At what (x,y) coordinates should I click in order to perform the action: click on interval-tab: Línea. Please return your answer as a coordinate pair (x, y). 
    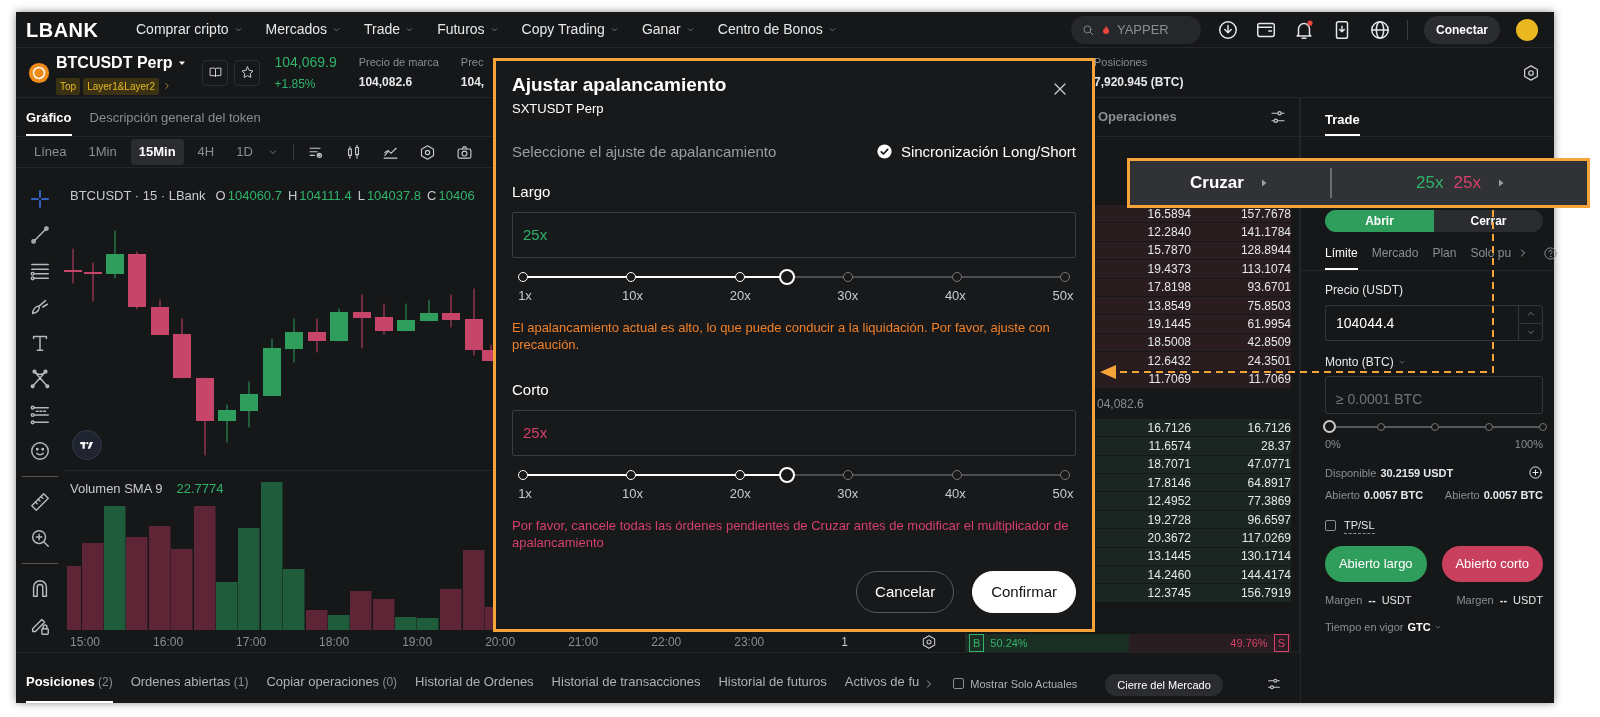
    Looking at the image, I should click on (50, 152).